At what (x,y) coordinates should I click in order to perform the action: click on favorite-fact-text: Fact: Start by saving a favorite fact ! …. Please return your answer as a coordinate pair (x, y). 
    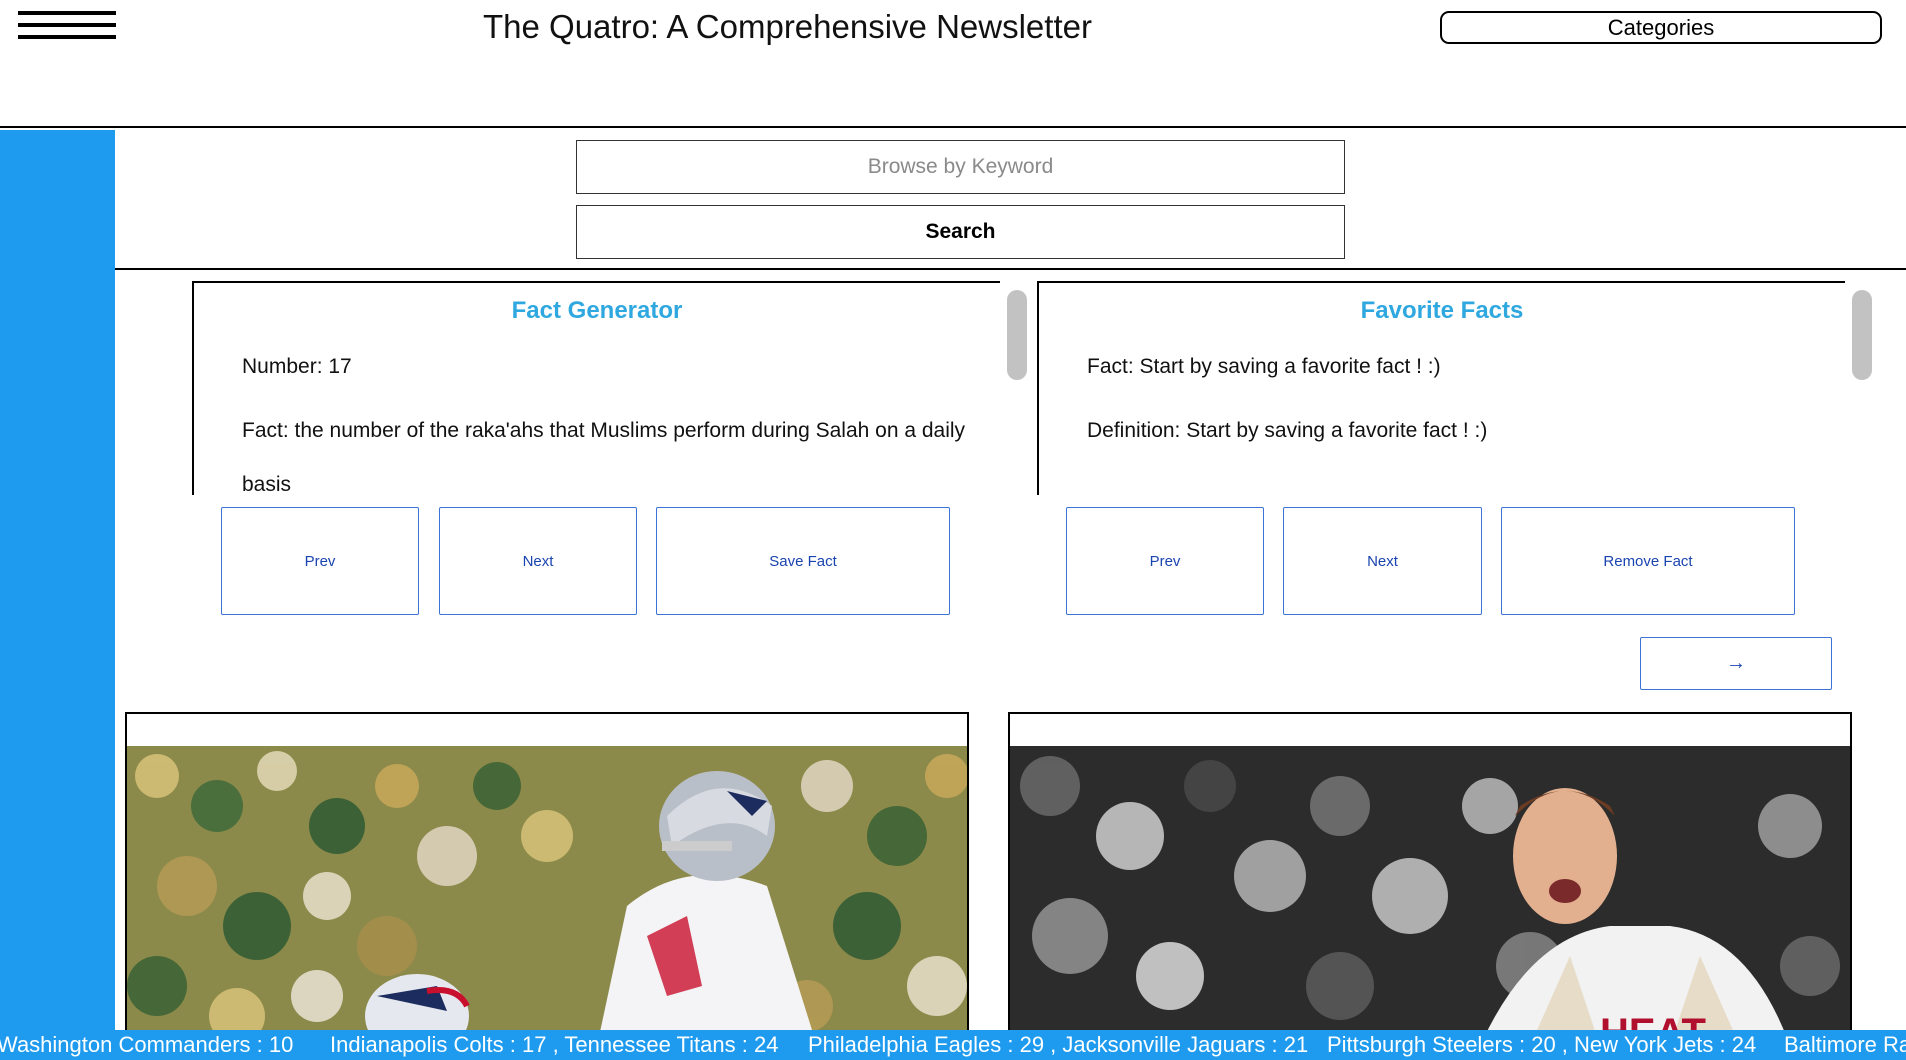
    Looking at the image, I should click on (1264, 366).